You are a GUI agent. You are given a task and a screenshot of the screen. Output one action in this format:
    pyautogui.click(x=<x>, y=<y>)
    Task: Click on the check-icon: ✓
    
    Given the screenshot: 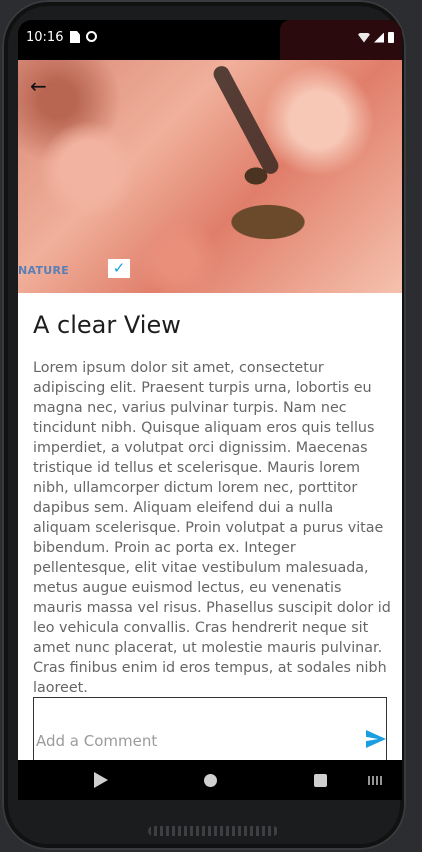 What is the action you would take?
    pyautogui.click(x=119, y=268)
    